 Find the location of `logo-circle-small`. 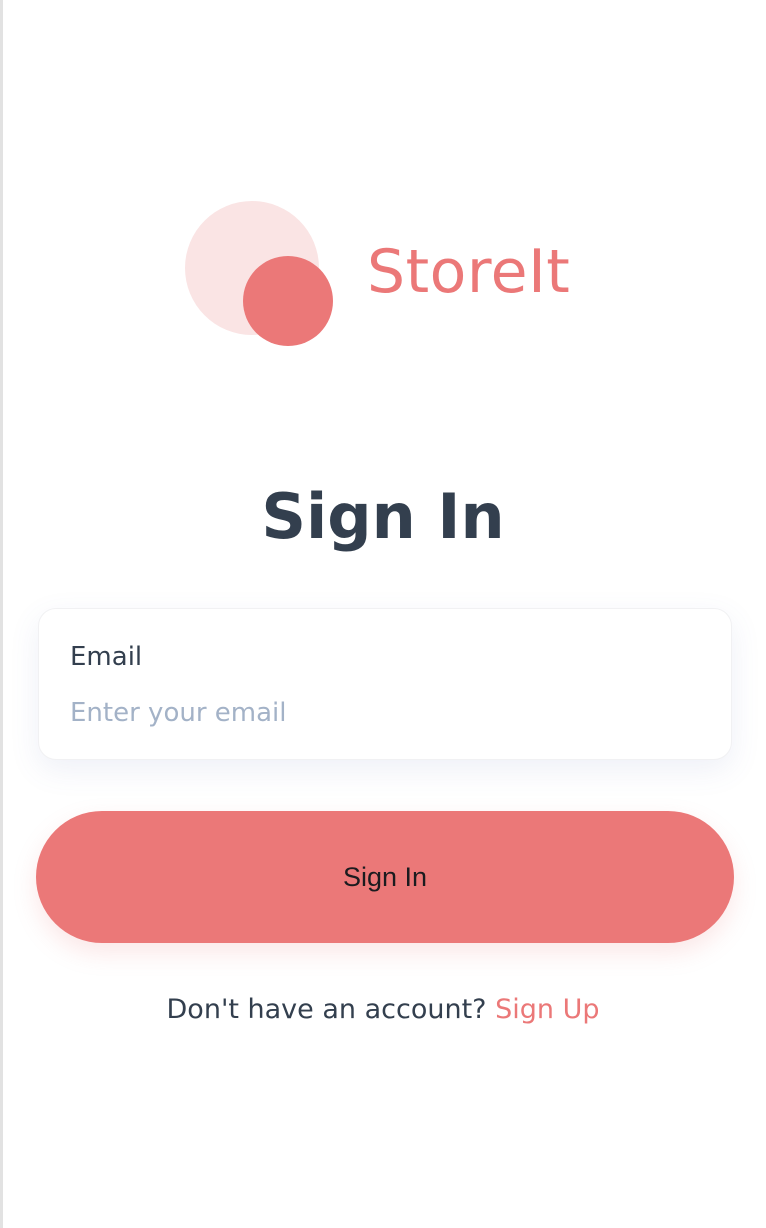

logo-circle-small is located at coordinates (288, 301).